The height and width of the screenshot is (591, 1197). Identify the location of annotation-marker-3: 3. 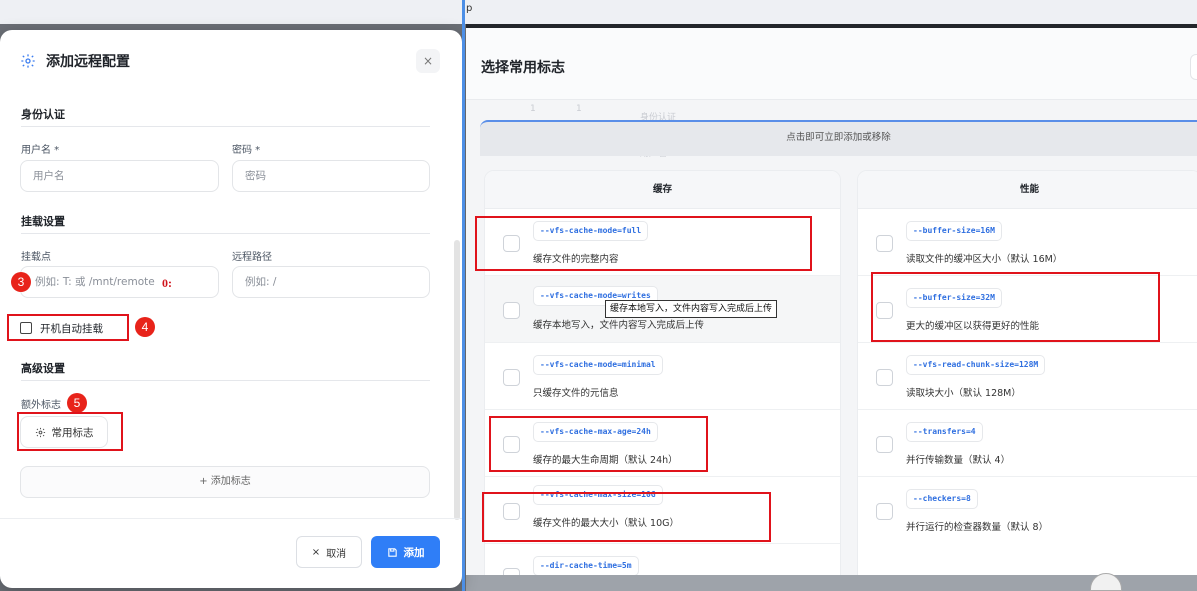
(21, 282).